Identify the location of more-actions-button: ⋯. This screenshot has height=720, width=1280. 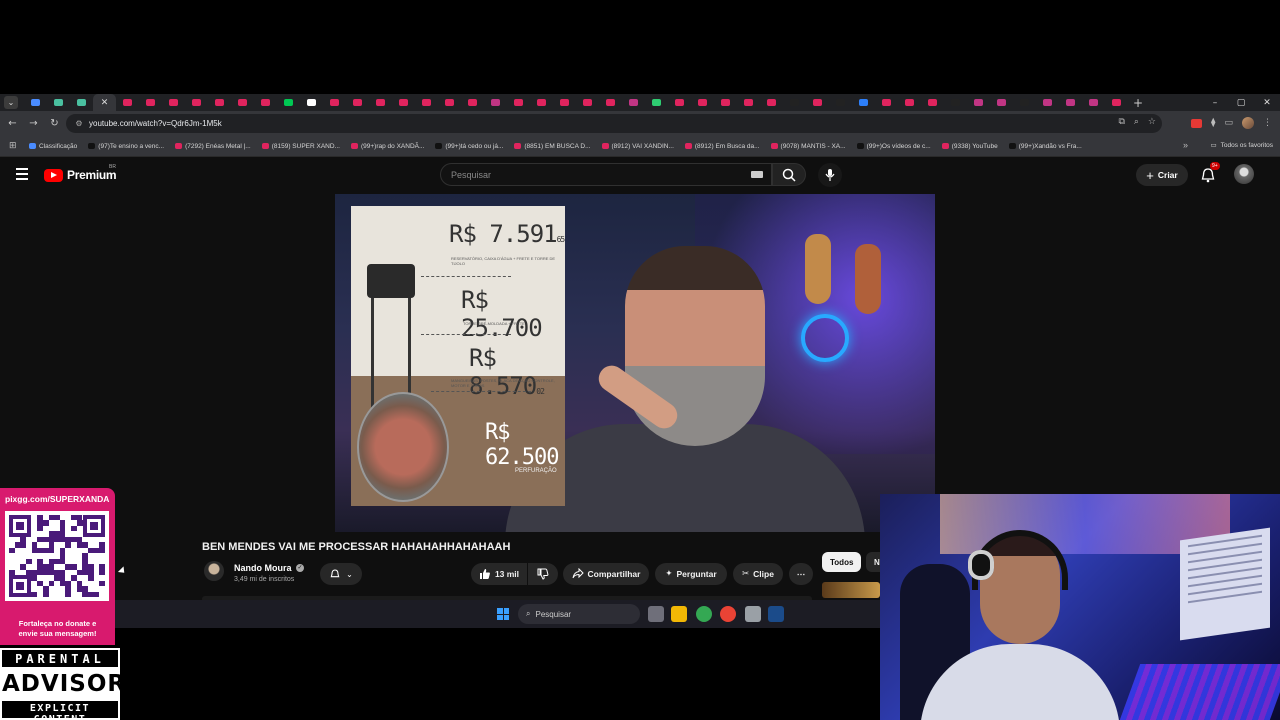
(801, 574).